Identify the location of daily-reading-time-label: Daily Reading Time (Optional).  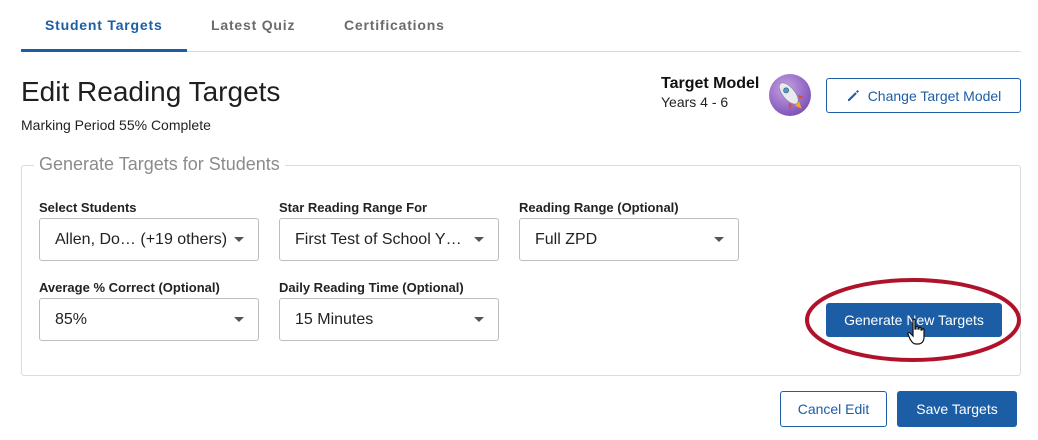
(371, 287).